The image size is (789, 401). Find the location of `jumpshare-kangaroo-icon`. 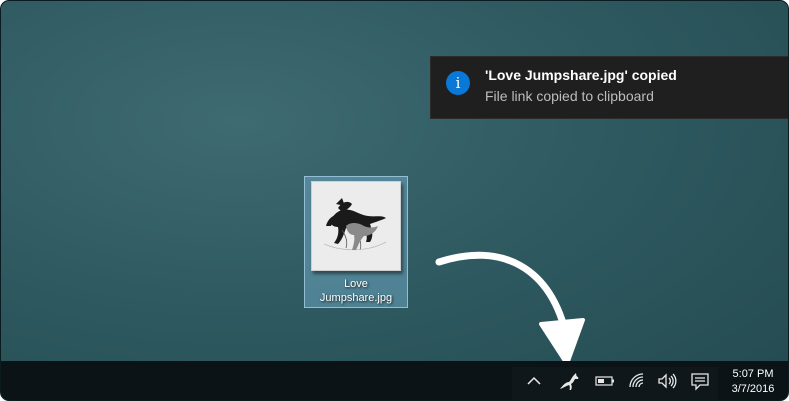

jumpshare-kangaroo-icon is located at coordinates (569, 381).